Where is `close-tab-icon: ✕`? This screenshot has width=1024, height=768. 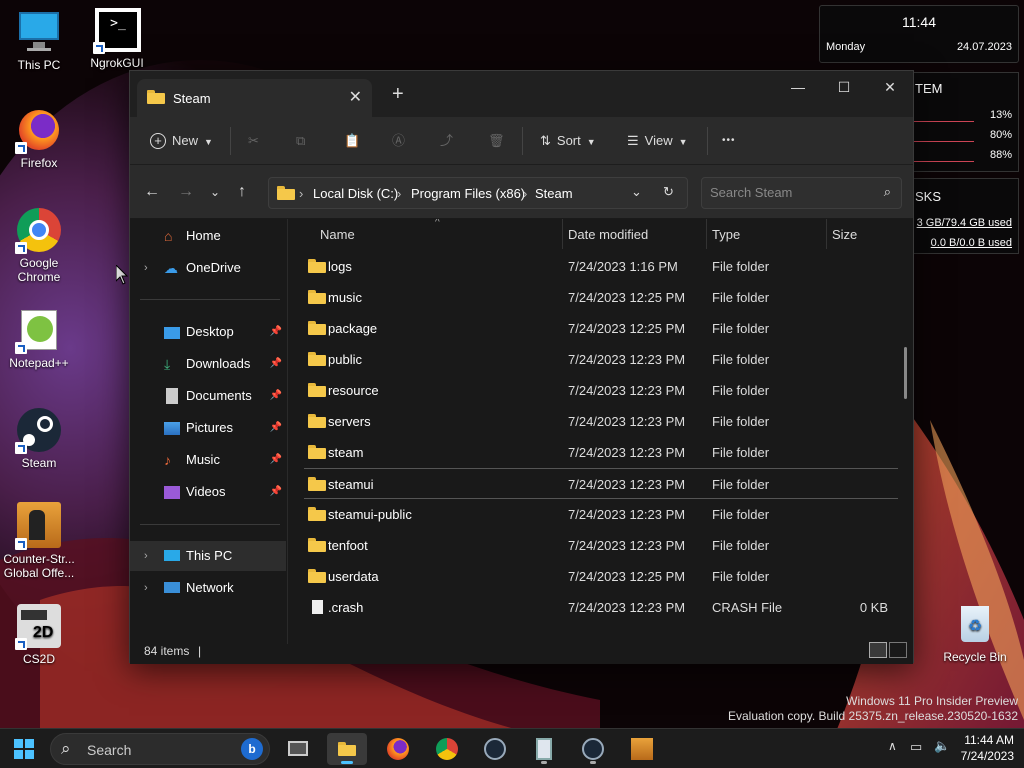
close-tab-icon: ✕ is located at coordinates (355, 97).